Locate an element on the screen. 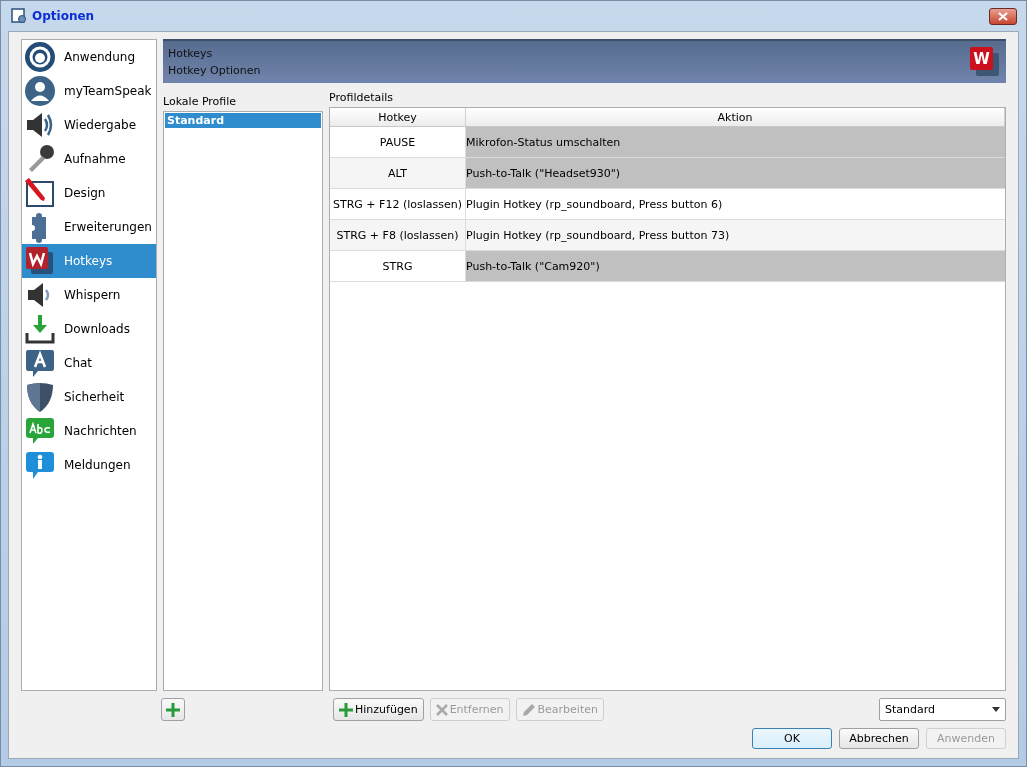 This screenshot has height=767, width=1027. table-action-button: Hinzufügen is located at coordinates (378, 709).